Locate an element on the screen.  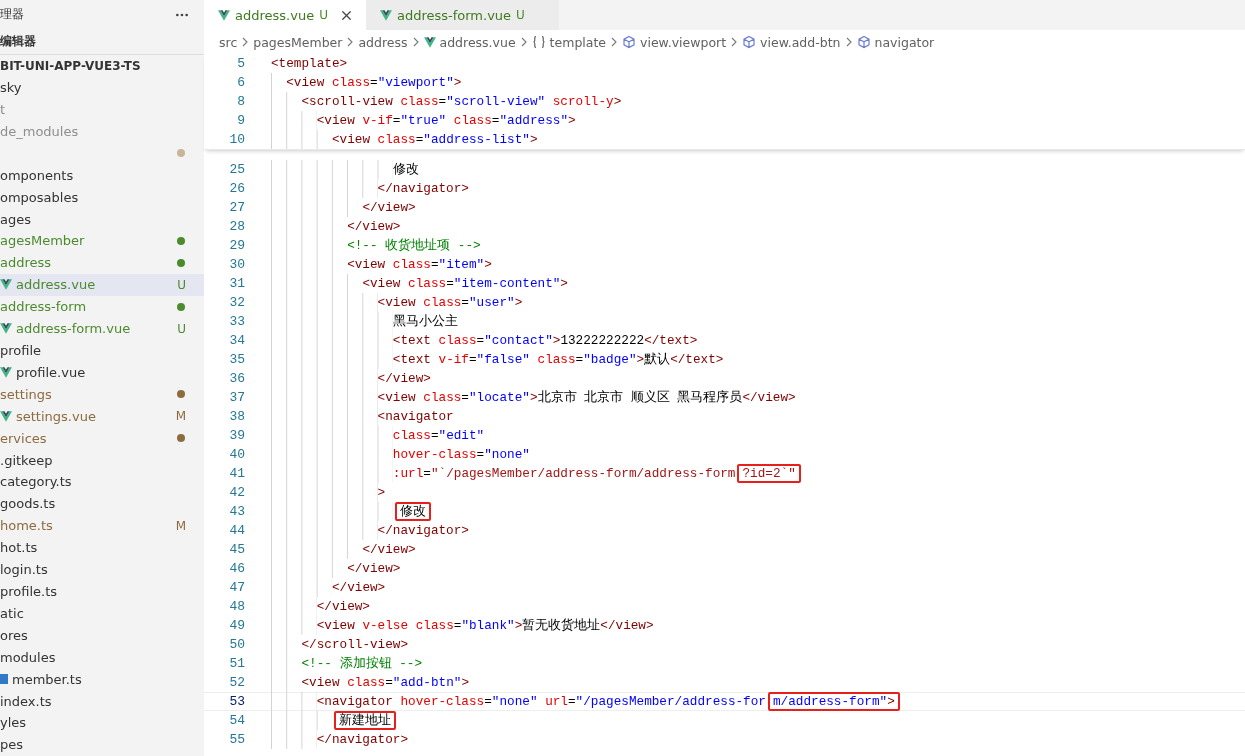
project-title: BIT-UNI-APP-VUE3-TS is located at coordinates (102, 65).